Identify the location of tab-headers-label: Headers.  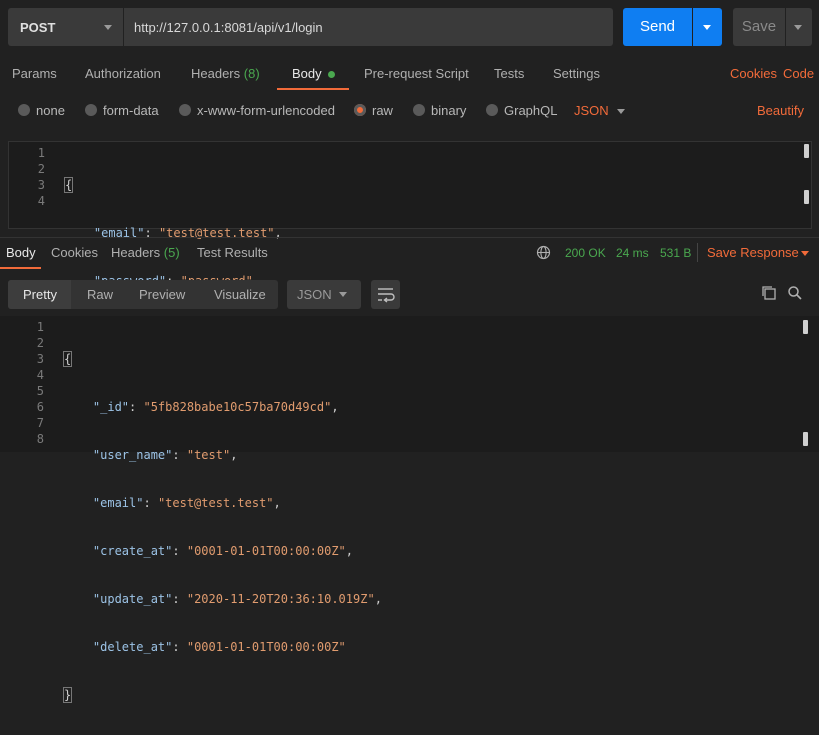
(216, 73).